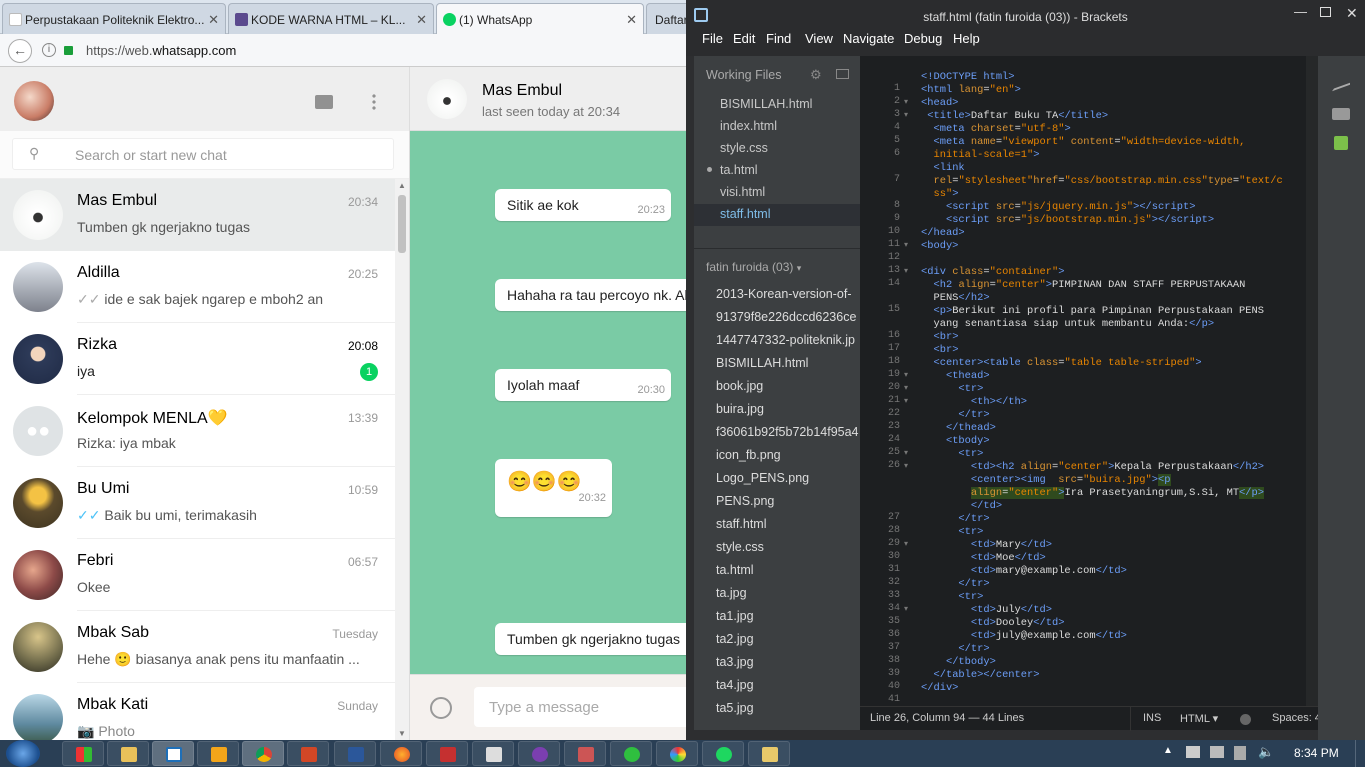 This screenshot has width=1365, height=767. Describe the element at coordinates (23, 753) in the screenshot. I see `start-button` at that location.